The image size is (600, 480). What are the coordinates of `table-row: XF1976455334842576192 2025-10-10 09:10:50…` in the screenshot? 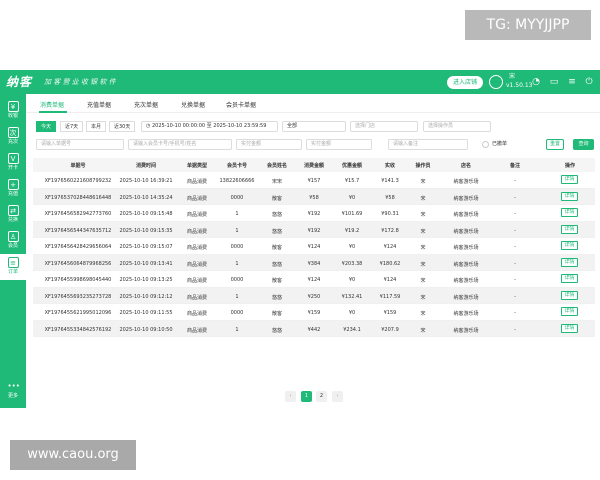 It's located at (314, 328).